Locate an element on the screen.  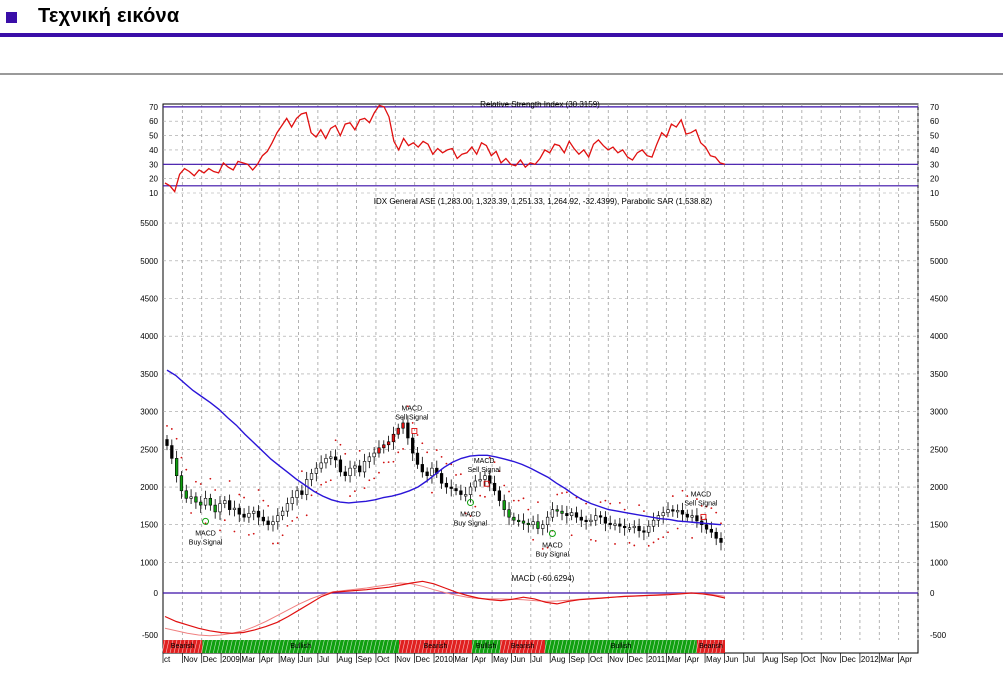
signal-label: MACD is located at coordinates (470, 515).